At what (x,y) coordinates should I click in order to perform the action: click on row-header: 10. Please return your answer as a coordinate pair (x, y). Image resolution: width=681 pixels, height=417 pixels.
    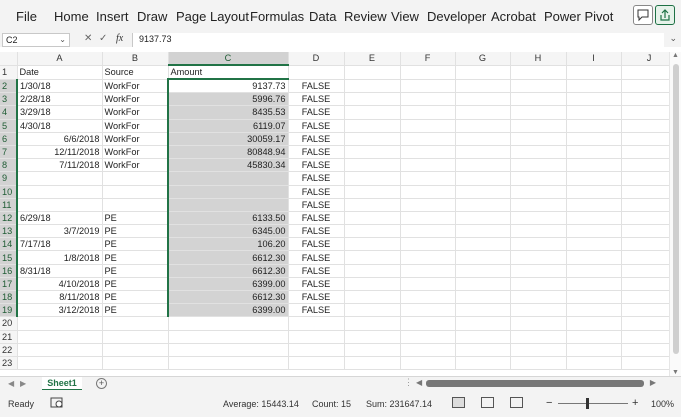
    Looking at the image, I should click on (9, 192).